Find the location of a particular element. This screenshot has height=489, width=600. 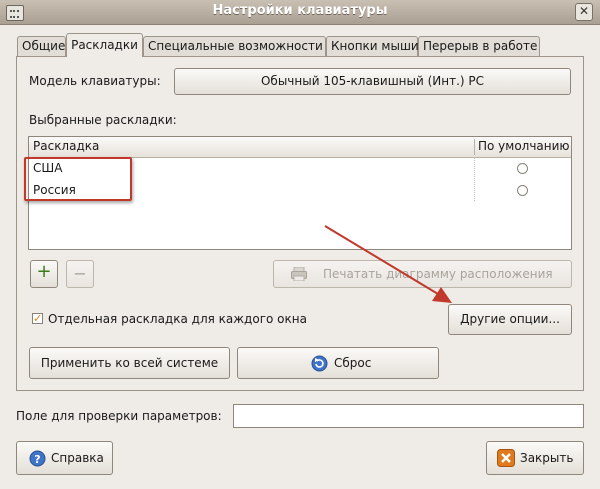

plus-icon: + is located at coordinates (44, 271).